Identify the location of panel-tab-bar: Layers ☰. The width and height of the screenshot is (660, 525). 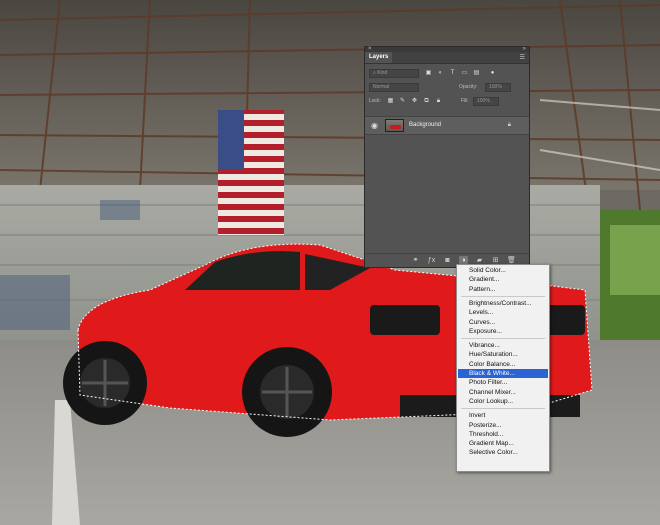
(447, 58).